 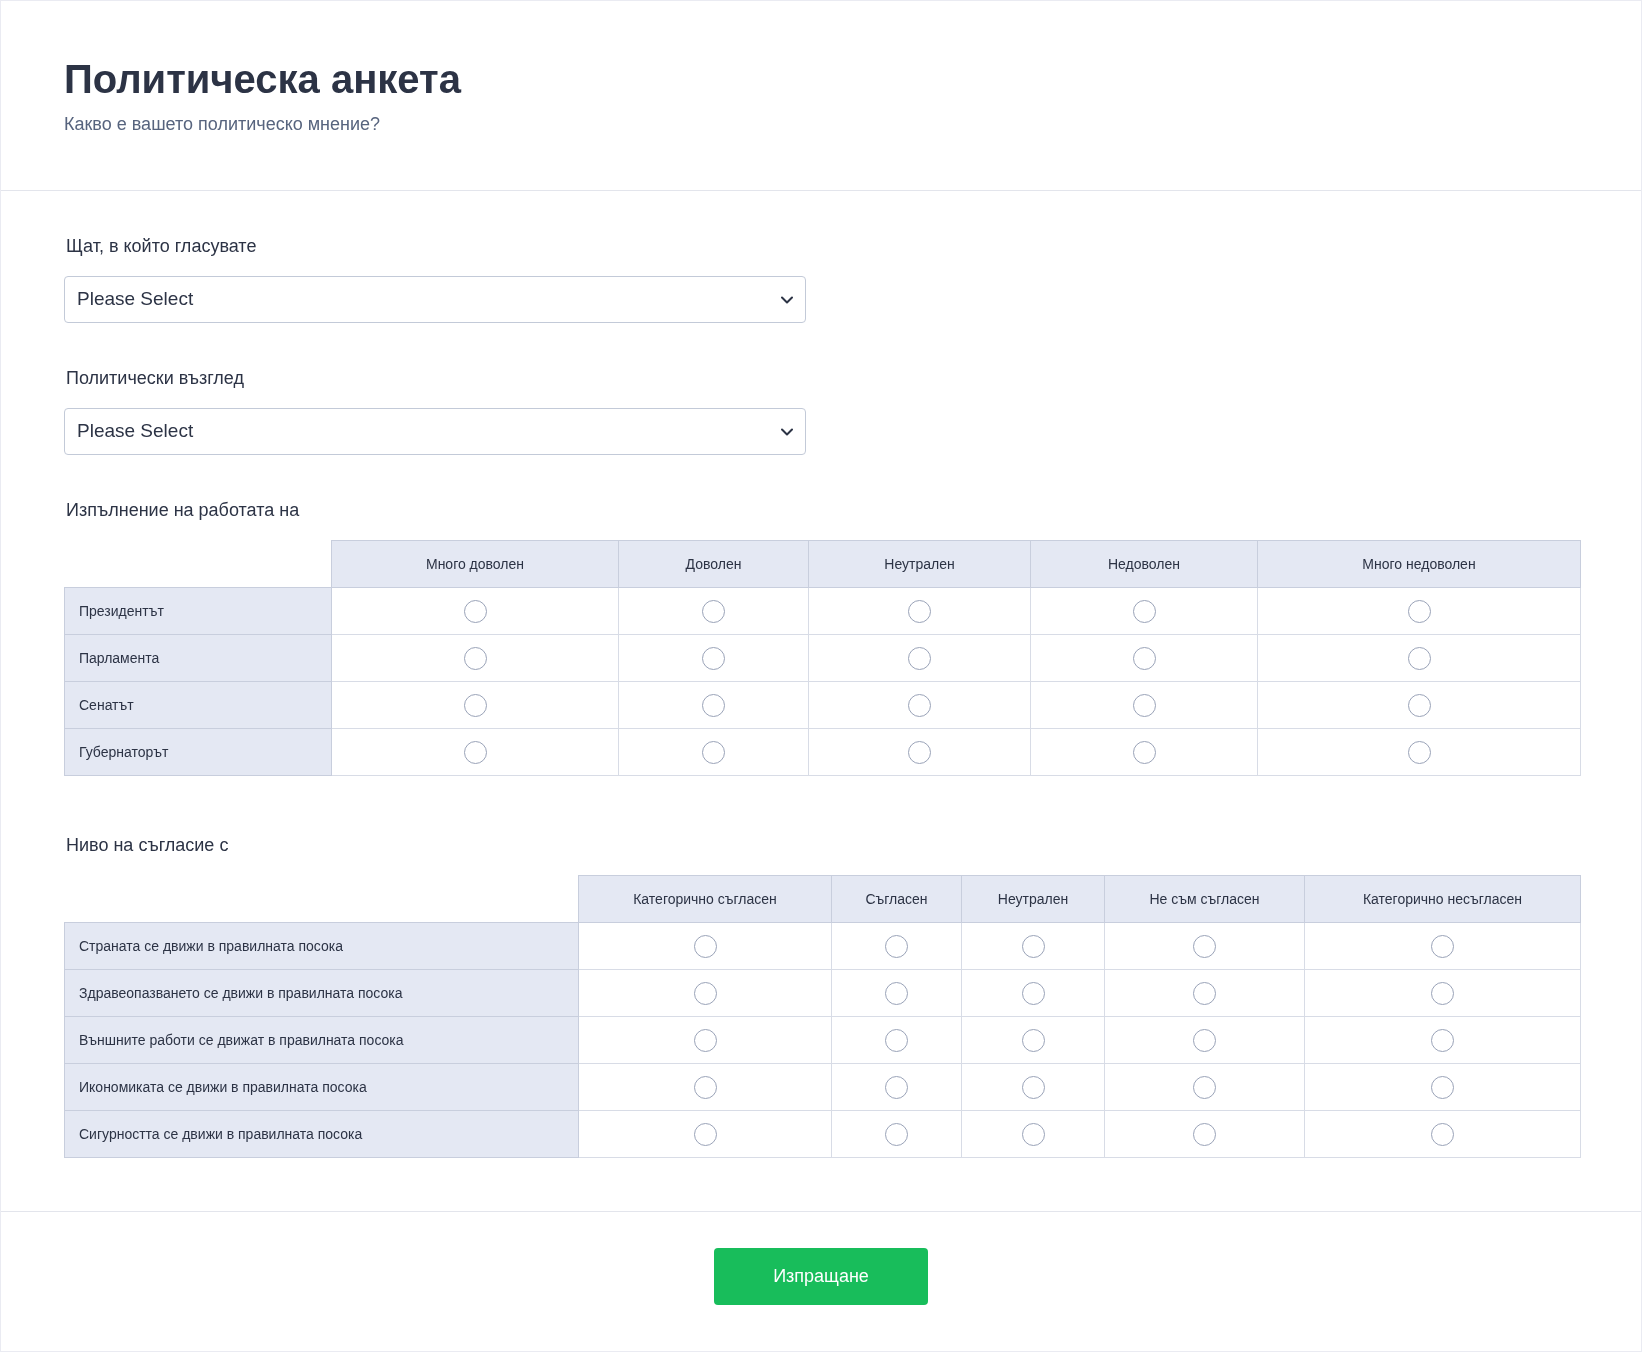 I want to click on row-header: Страната се движи в правилната посока, so click(x=321, y=946).